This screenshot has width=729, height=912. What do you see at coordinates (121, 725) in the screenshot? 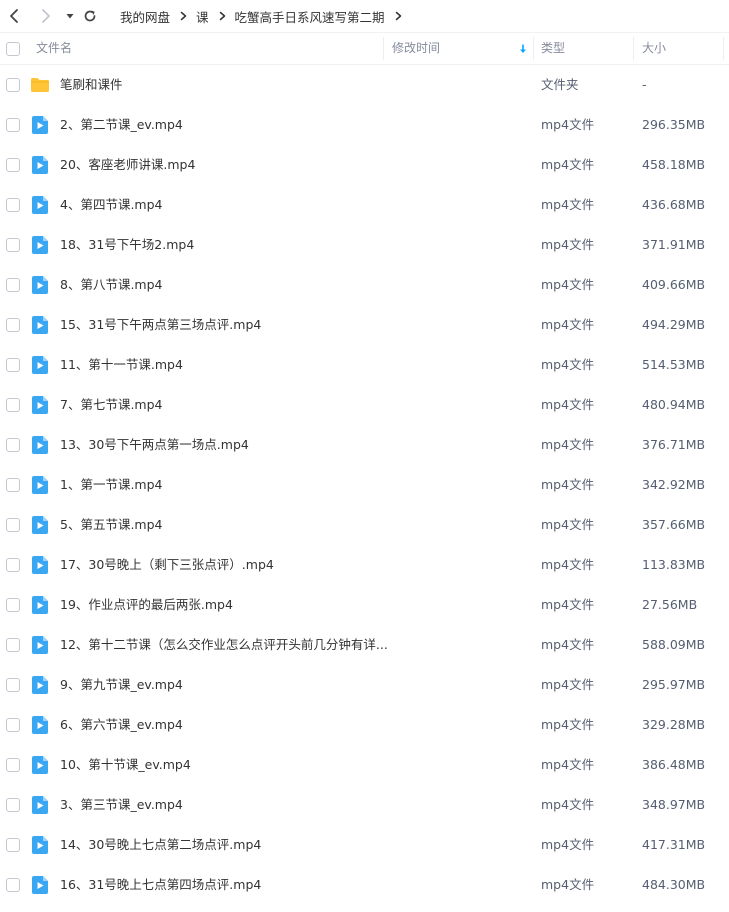
I see `file-name: 6、第六节课_ev.mp4` at bounding box center [121, 725].